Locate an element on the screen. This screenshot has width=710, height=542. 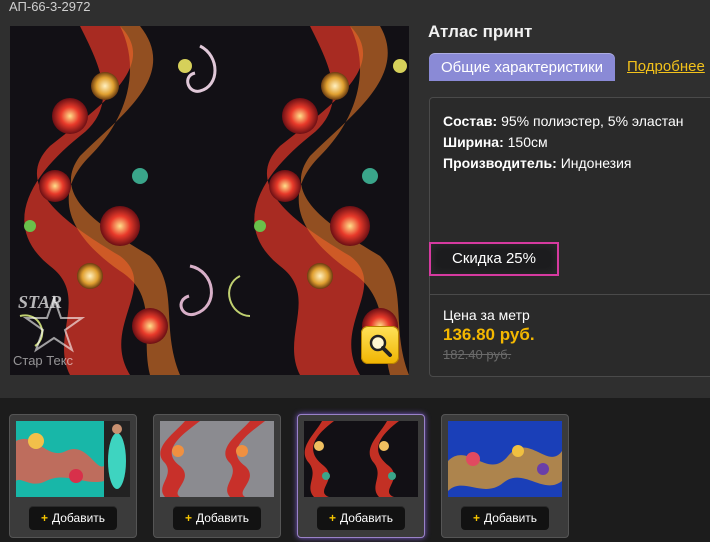
article-number: АП-66-3-2972 is located at coordinates (50, 7).